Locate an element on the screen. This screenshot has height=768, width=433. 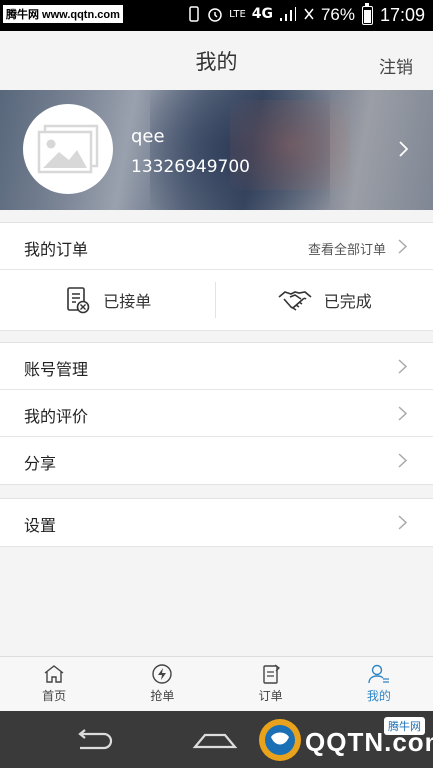
battery-percent: 76% is located at coordinates (337, 14).